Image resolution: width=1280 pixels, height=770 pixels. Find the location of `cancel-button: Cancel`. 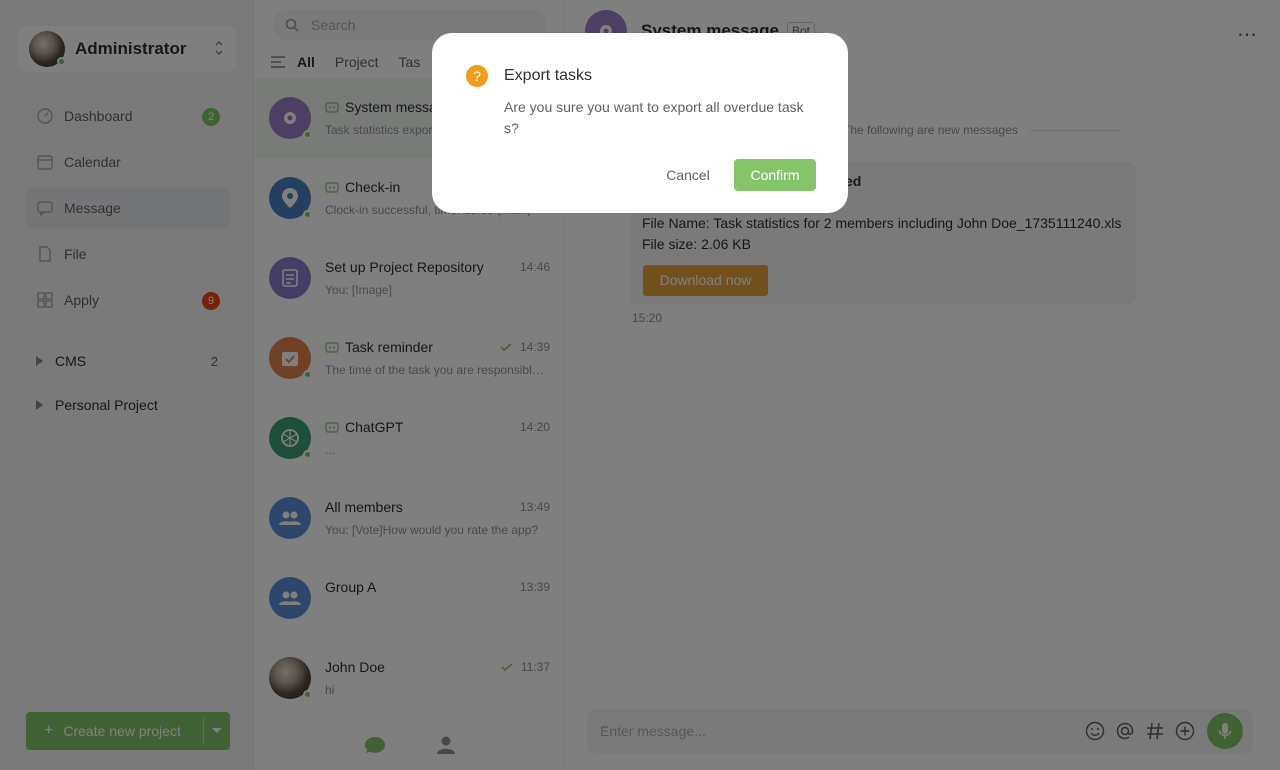

cancel-button: Cancel is located at coordinates (688, 175).